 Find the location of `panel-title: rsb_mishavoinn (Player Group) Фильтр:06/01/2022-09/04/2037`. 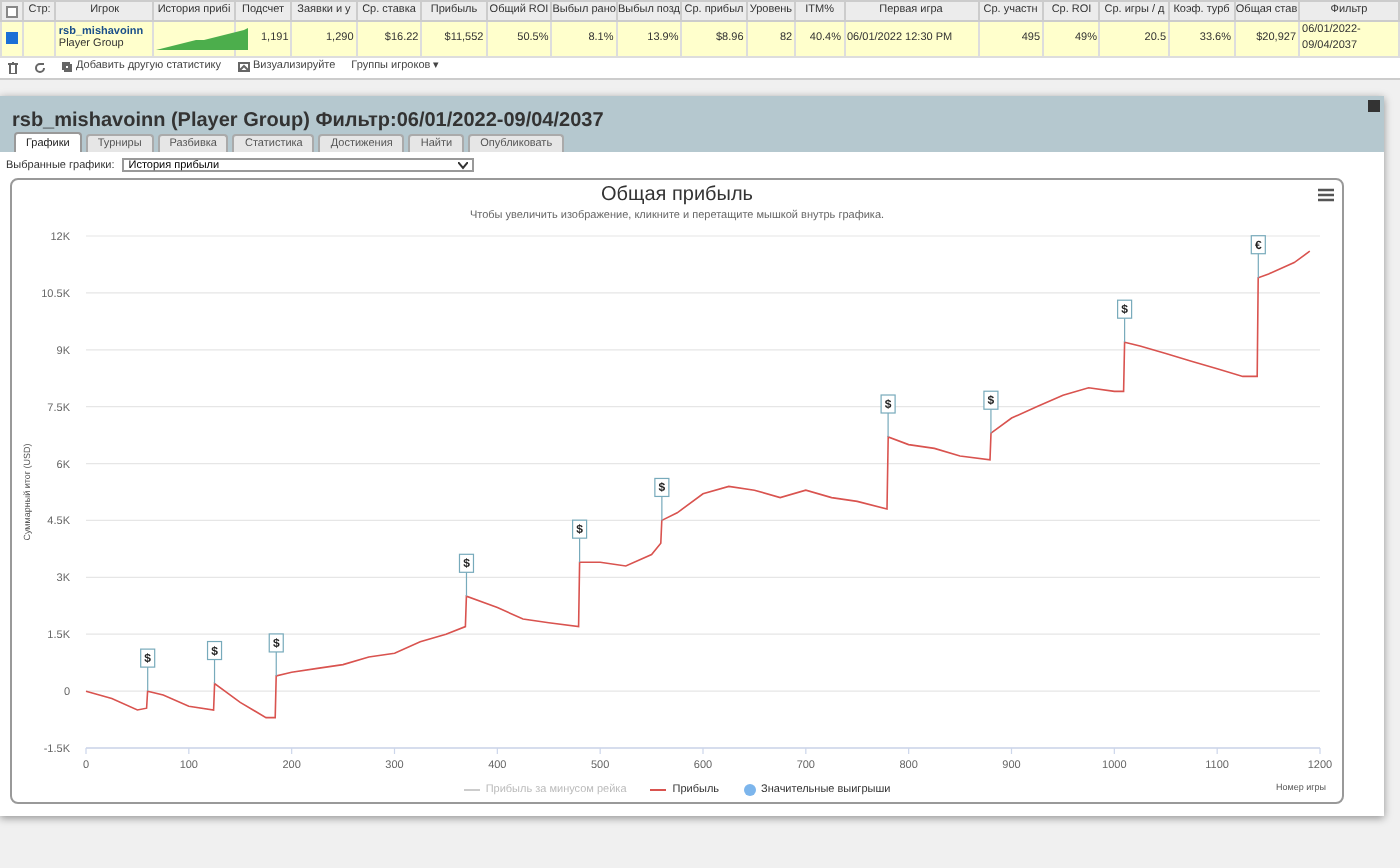

panel-title: rsb_mishavoinn (Player Group) Фильтр:06/01/2022-09/04/2037 is located at coordinates (308, 121).